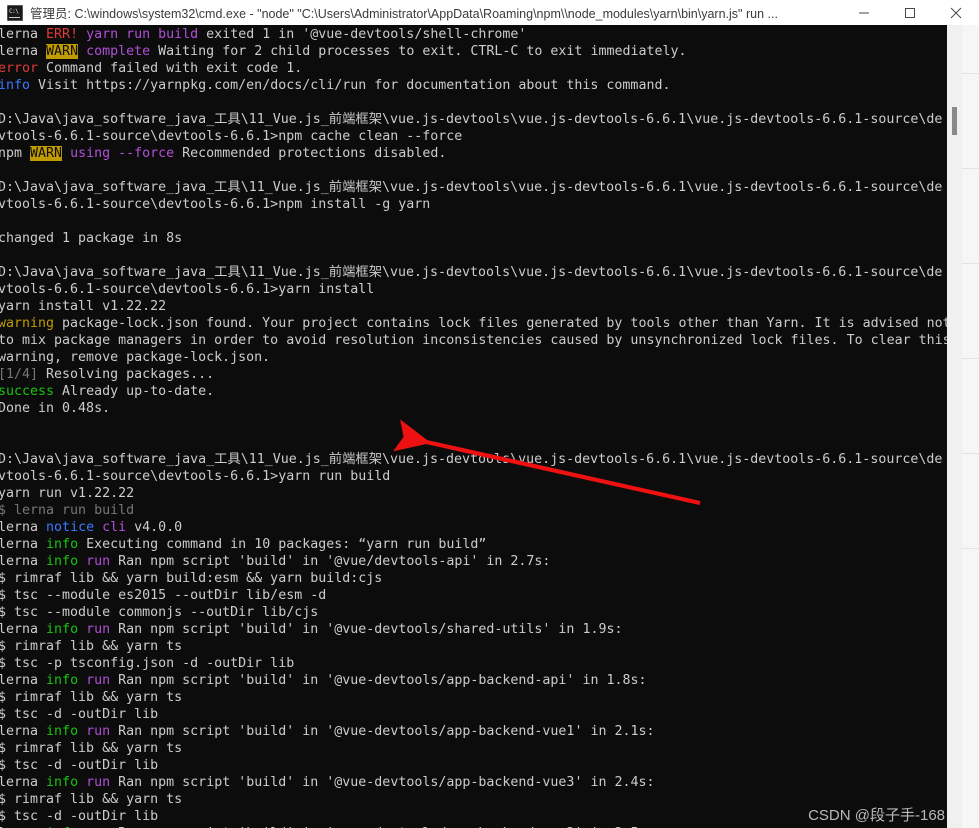  Describe the element at coordinates (954, 121) in the screenshot. I see `scrollbar-thumb` at that location.